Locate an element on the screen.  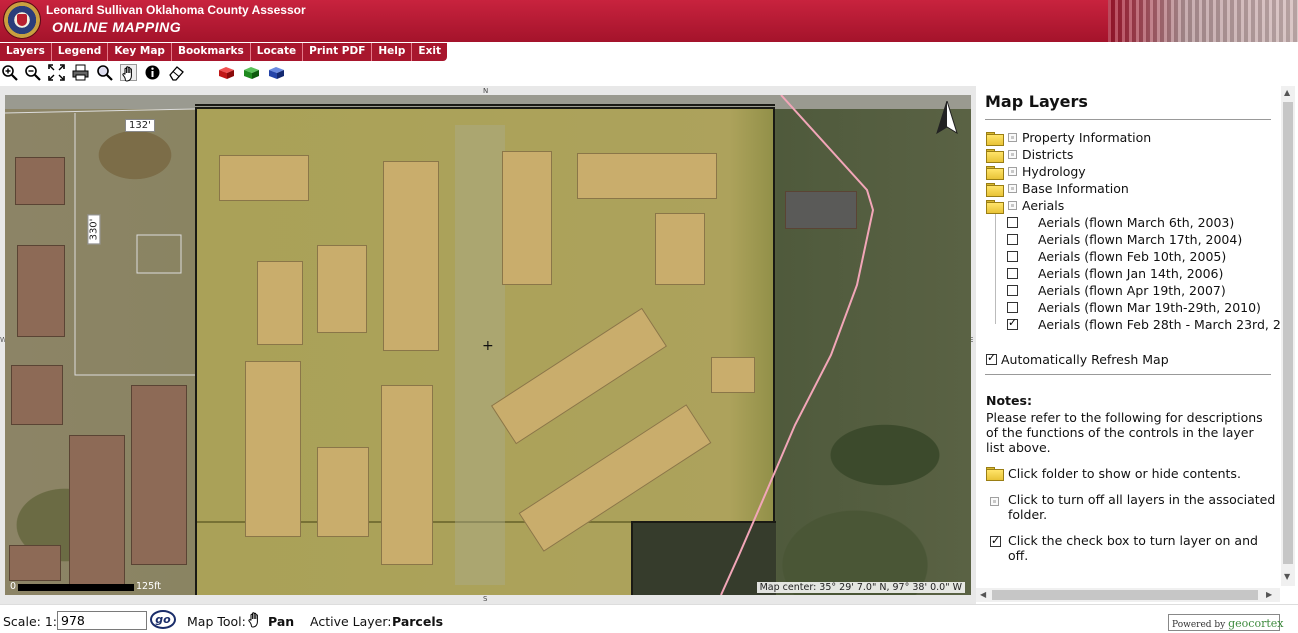
zoom-in-icon is located at coordinates (9, 72).